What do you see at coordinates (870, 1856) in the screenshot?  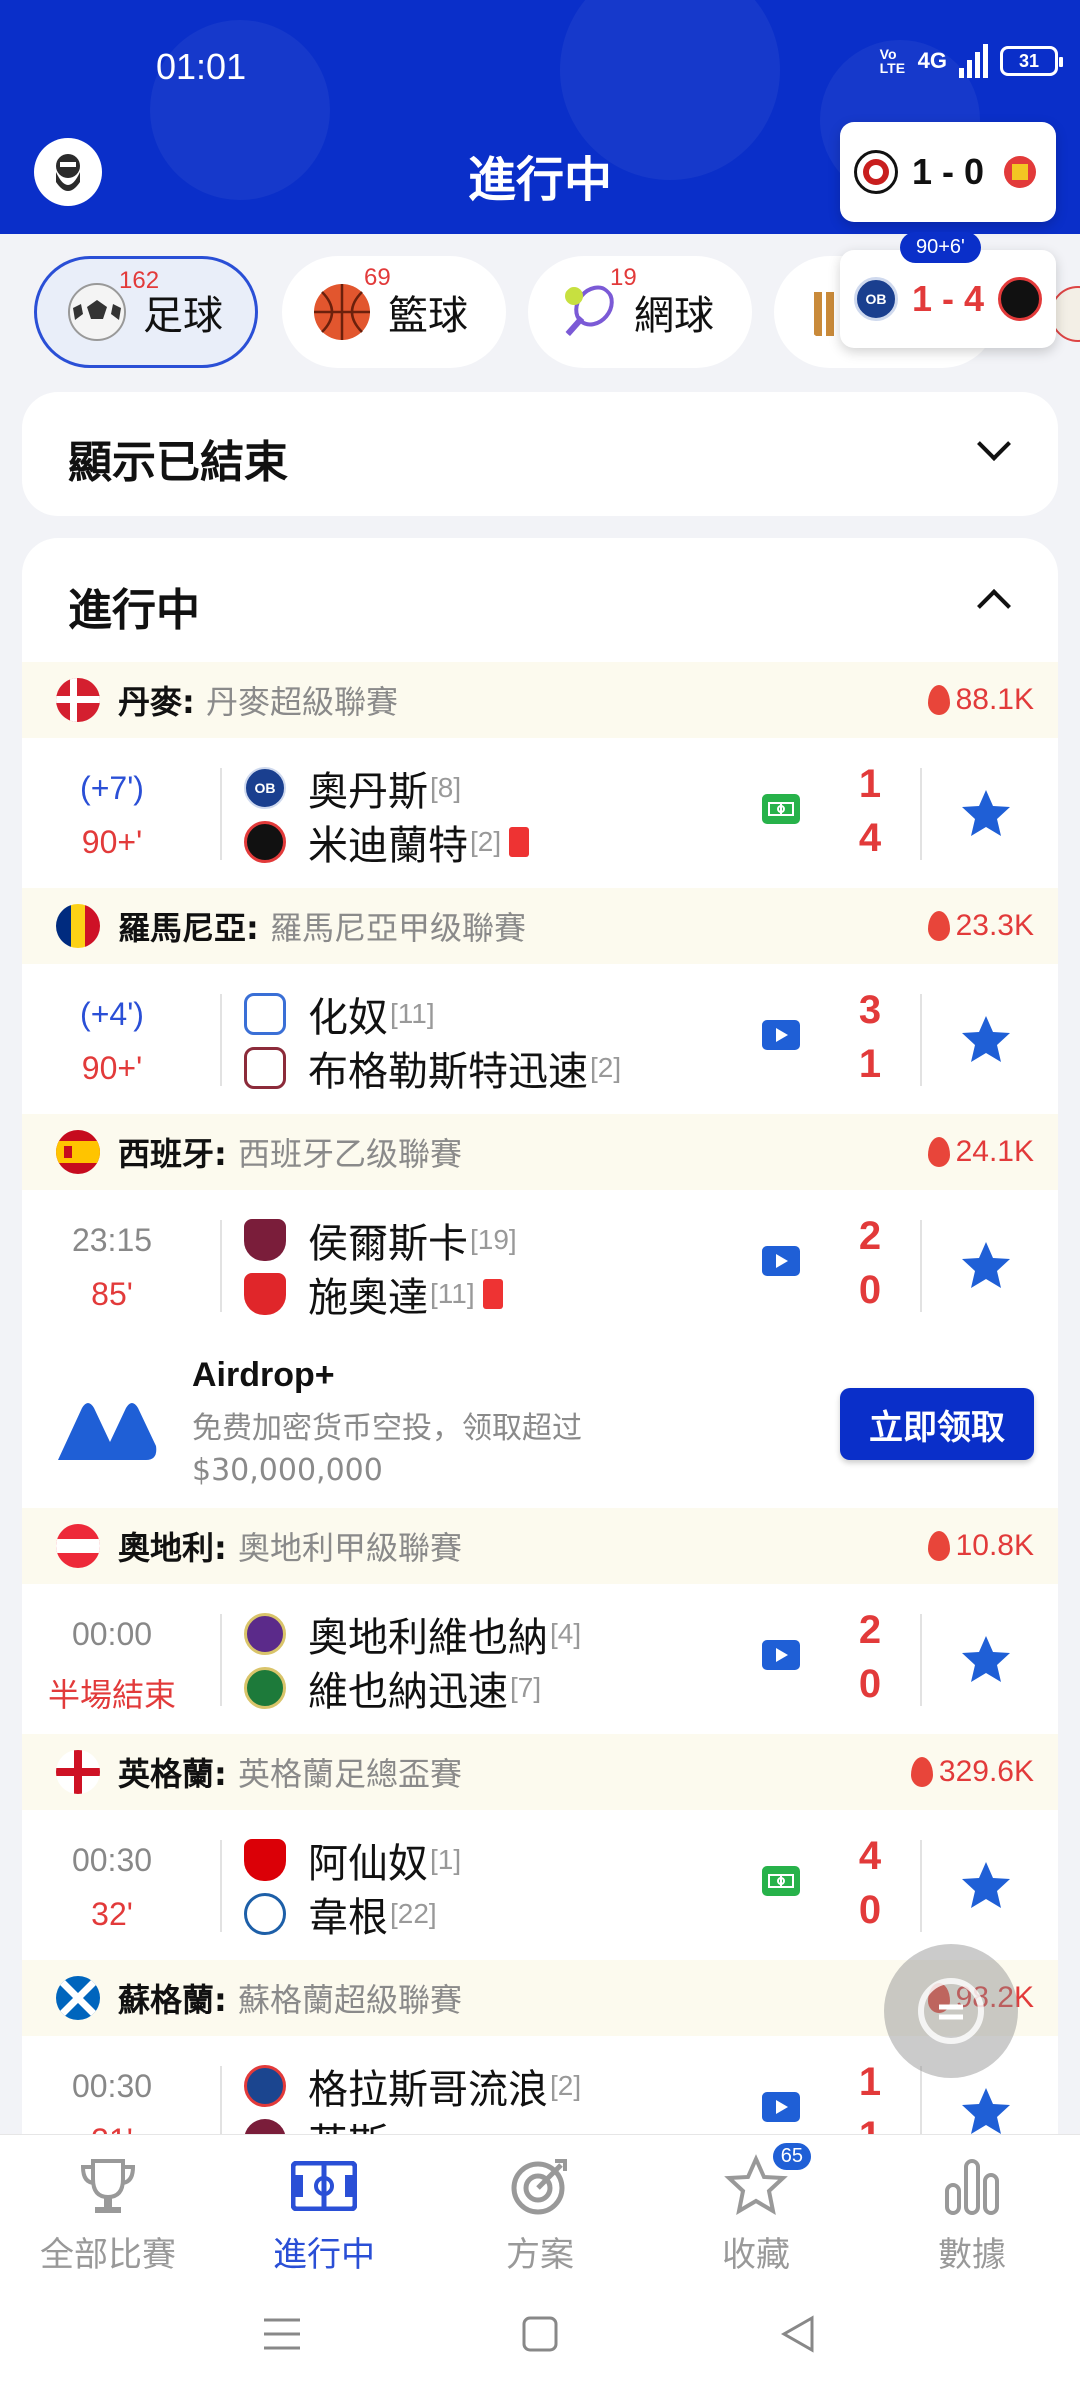 I see `home-score: 4` at bounding box center [870, 1856].